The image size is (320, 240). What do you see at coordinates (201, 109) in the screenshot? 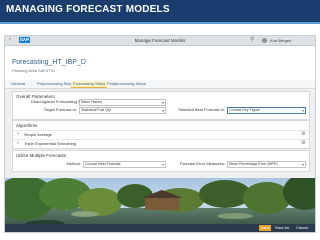
I see `field3-label: Selected Best Forecast in:` at bounding box center [201, 109].